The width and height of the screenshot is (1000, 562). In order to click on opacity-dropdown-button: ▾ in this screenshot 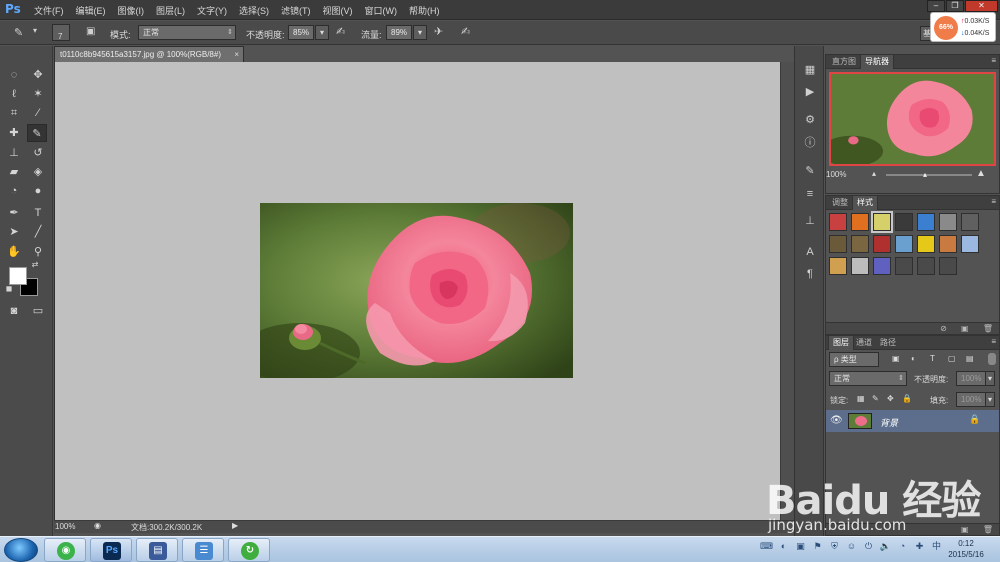, I will do `click(322, 32)`.